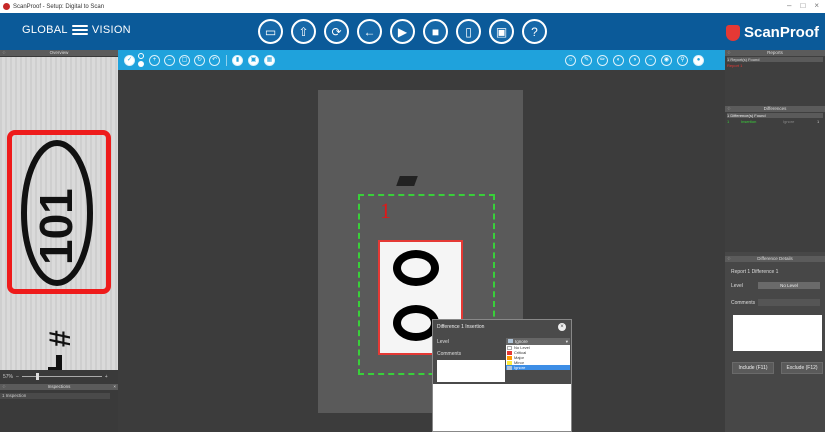 Image resolution: width=825 pixels, height=432 pixels. What do you see at coordinates (6, 6) in the screenshot?
I see `app-icon` at bounding box center [6, 6].